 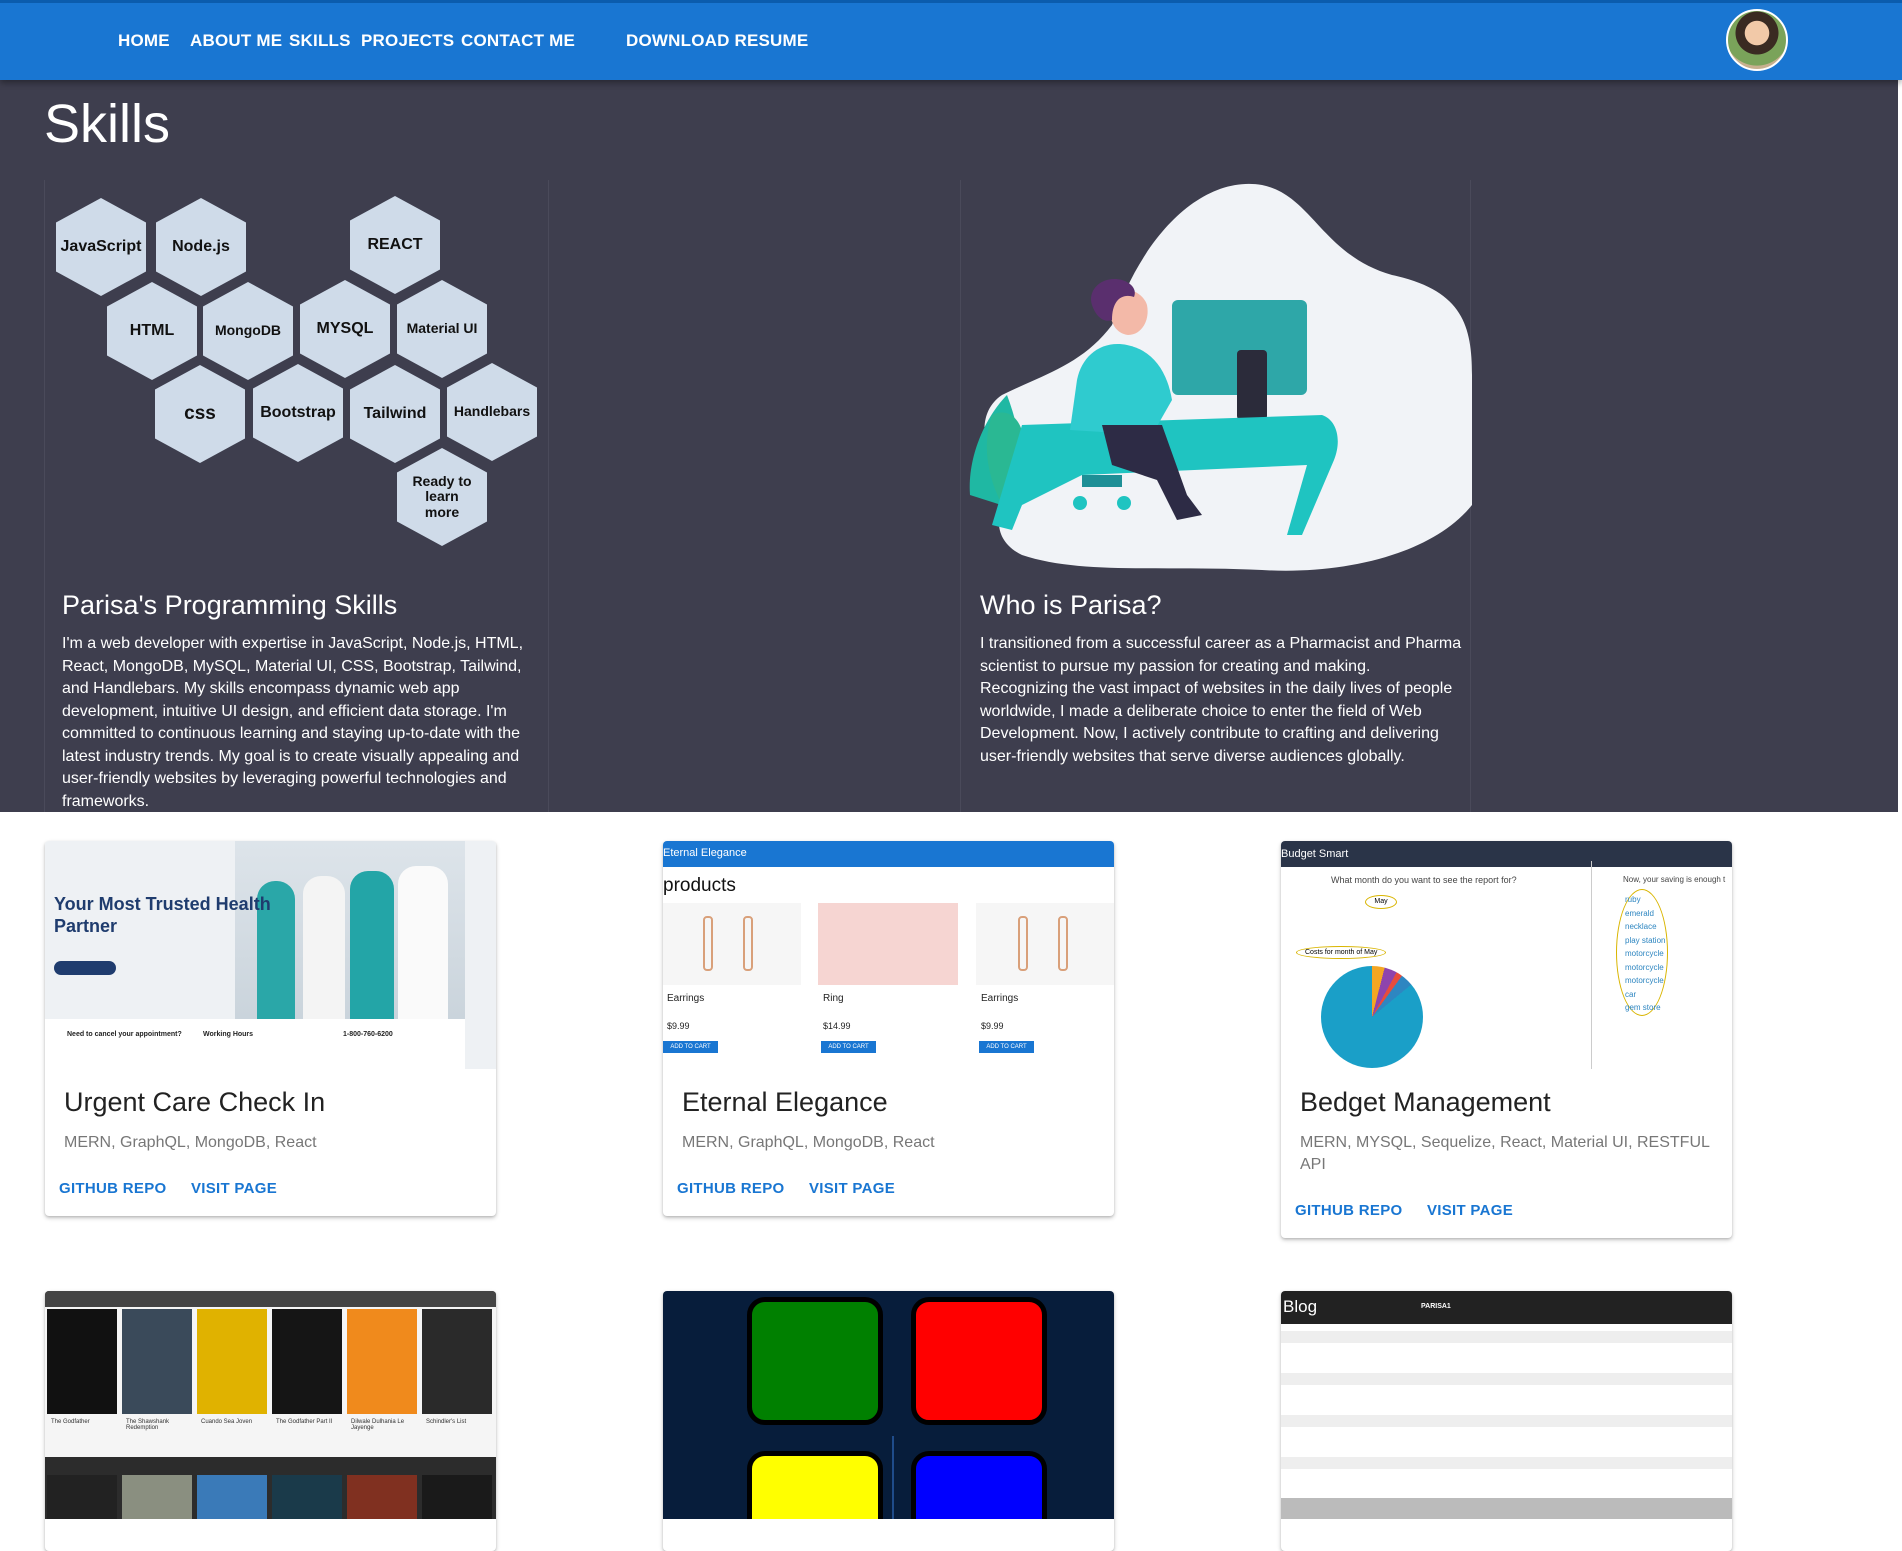 What do you see at coordinates (1425, 1102) in the screenshot?
I see `project-title: Bedget Management` at bounding box center [1425, 1102].